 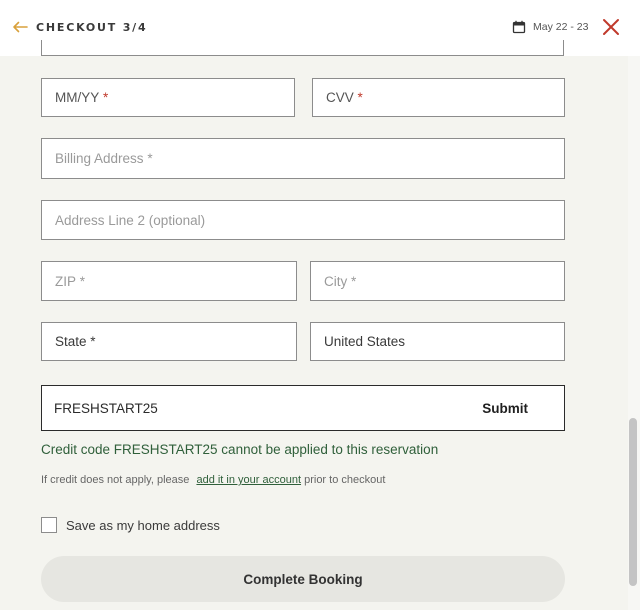 I want to click on save-home-address-label: Save as my home address, so click(x=143, y=525).